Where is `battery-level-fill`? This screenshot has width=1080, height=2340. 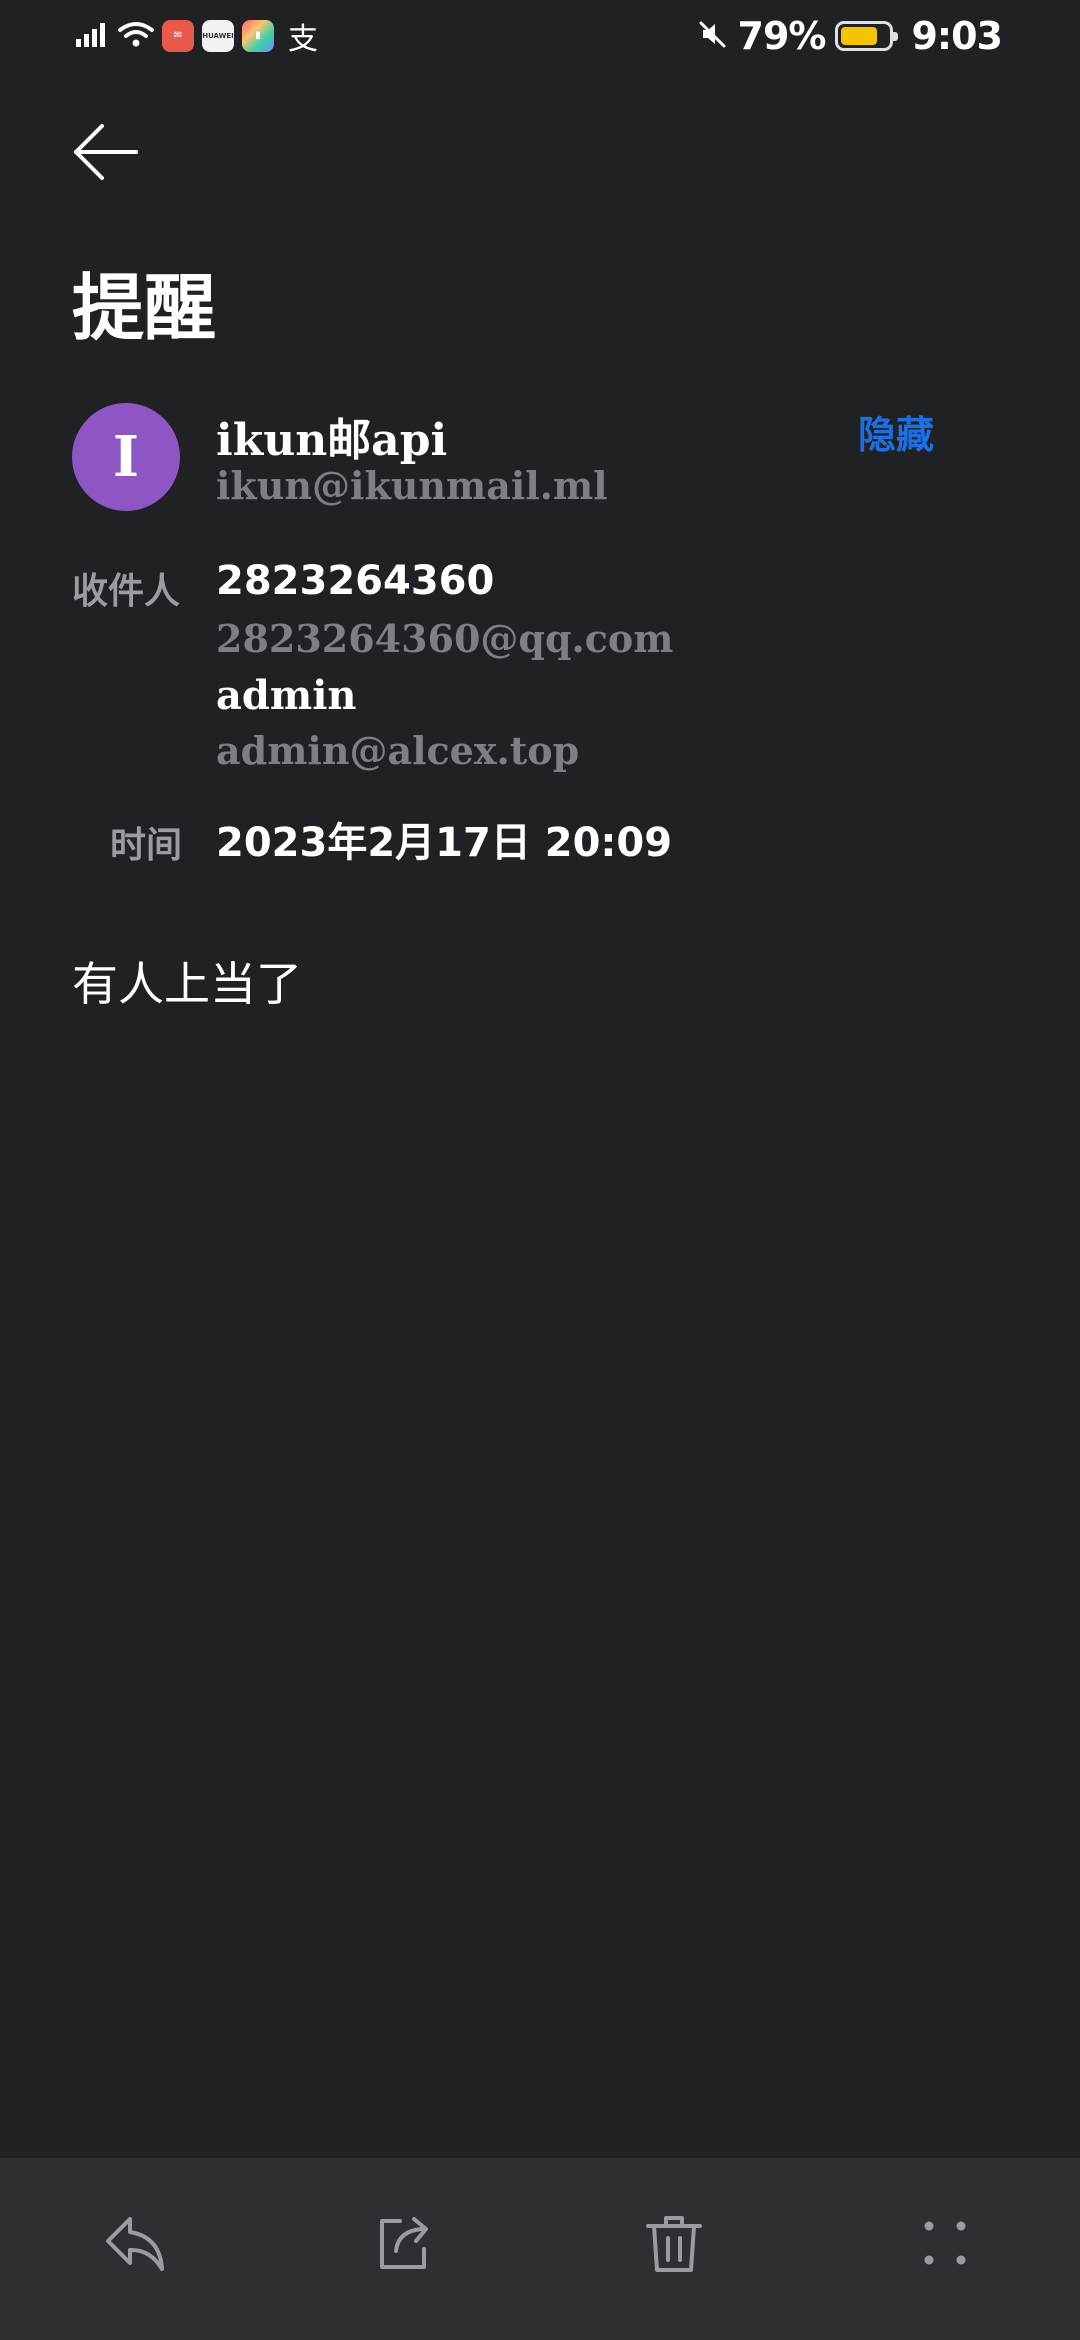
battery-level-fill is located at coordinates (859, 36).